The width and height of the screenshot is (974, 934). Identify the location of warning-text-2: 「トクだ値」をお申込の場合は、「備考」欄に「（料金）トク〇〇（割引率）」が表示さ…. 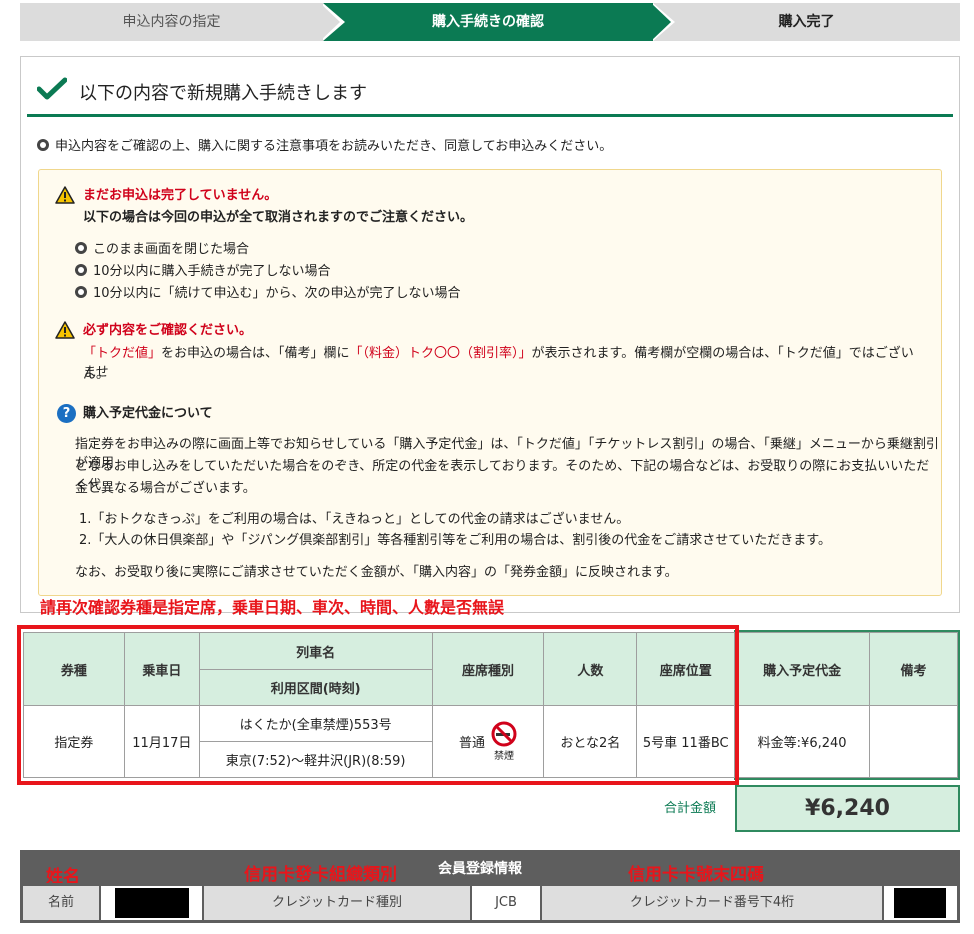
(498, 363).